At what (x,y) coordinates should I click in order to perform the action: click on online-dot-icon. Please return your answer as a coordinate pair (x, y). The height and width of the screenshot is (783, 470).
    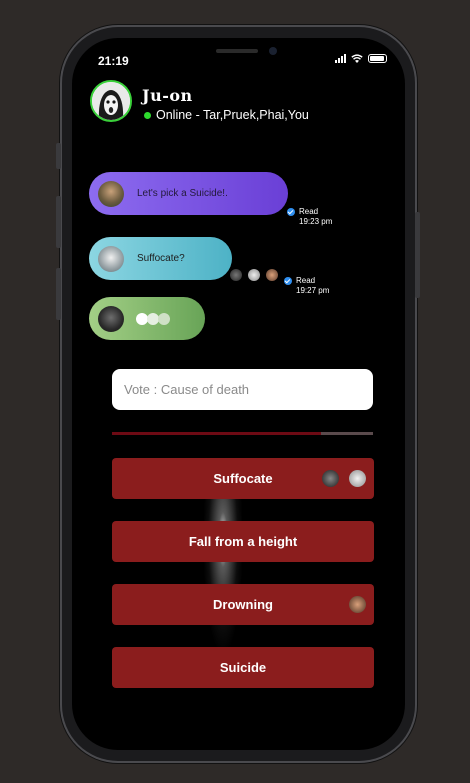
    Looking at the image, I should click on (147, 115).